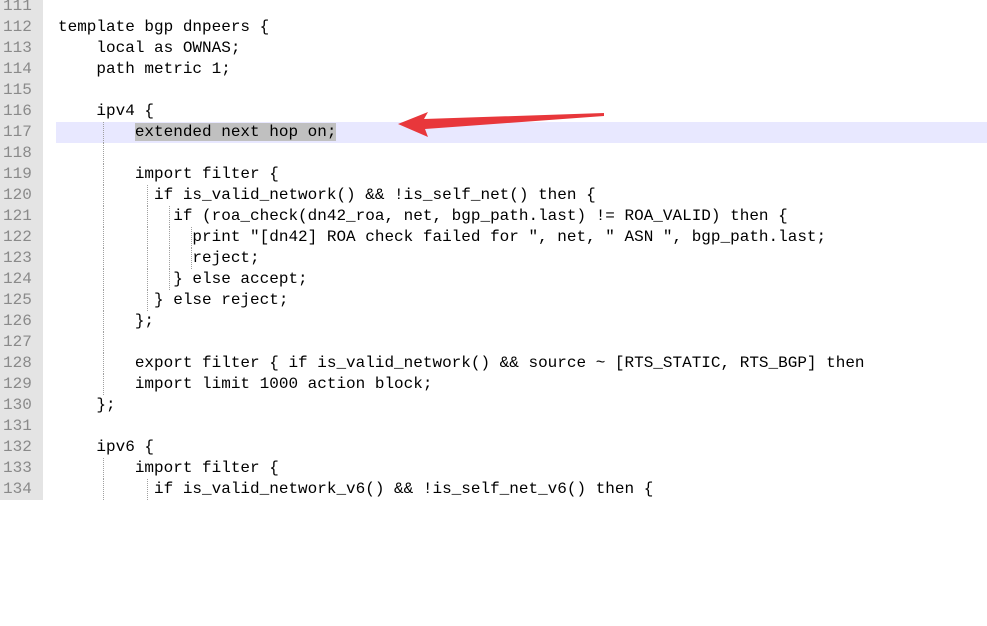 This screenshot has height=626, width=987. What do you see at coordinates (21, 111) in the screenshot?
I see `line-number: 116` at bounding box center [21, 111].